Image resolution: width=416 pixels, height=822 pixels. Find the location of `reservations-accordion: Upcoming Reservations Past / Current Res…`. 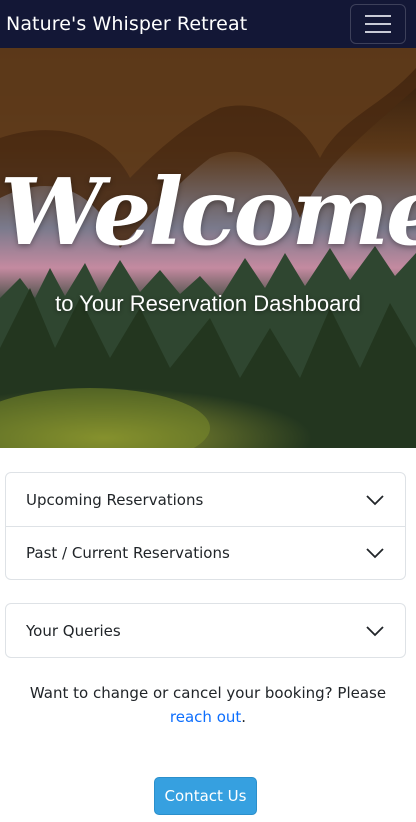

reservations-accordion: Upcoming Reservations Past / Current Res… is located at coordinates (205, 526).